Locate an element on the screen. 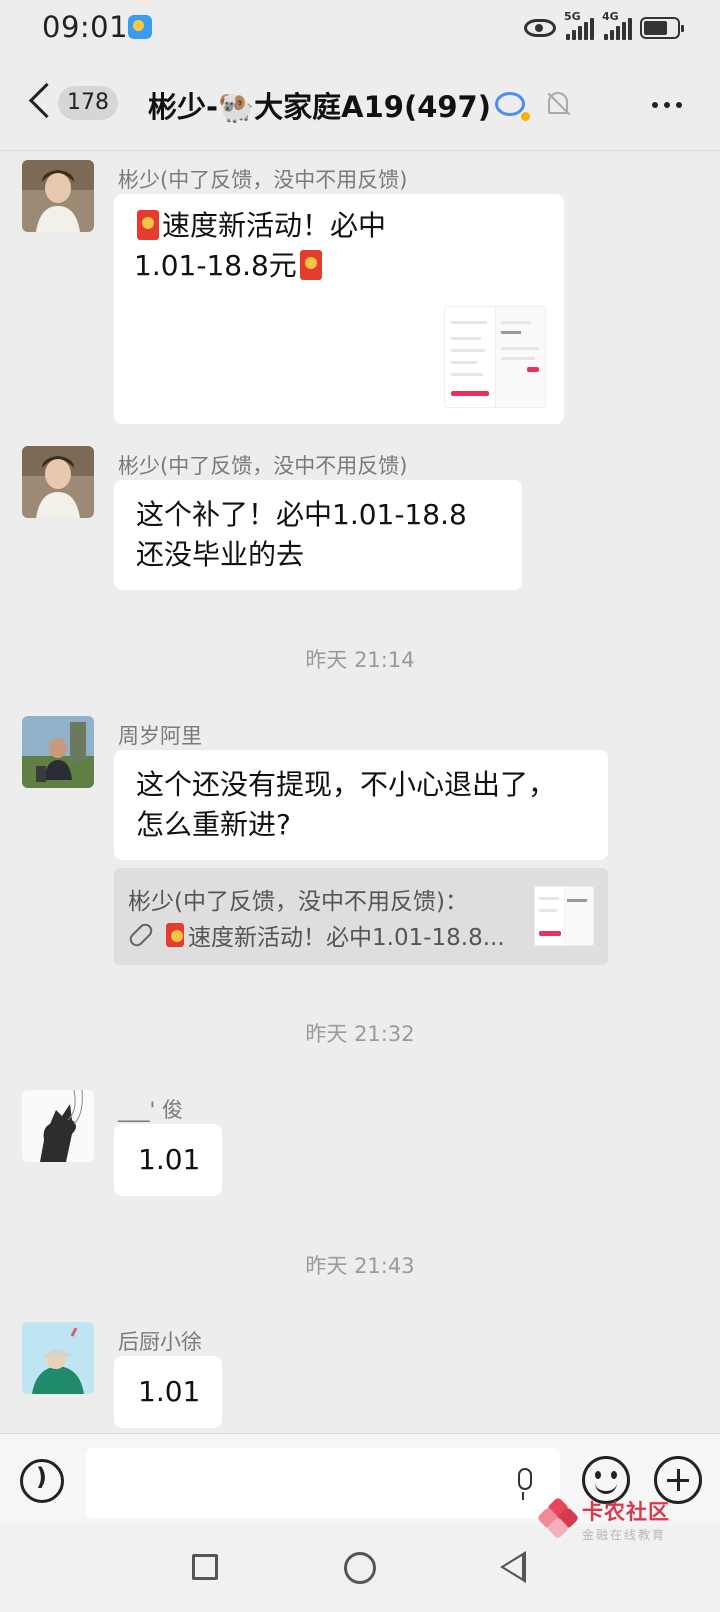  message-text: 1.01-18.8元 is located at coordinates (215, 265).